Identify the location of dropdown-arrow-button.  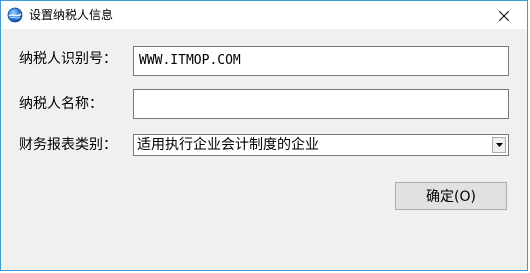
(499, 145).